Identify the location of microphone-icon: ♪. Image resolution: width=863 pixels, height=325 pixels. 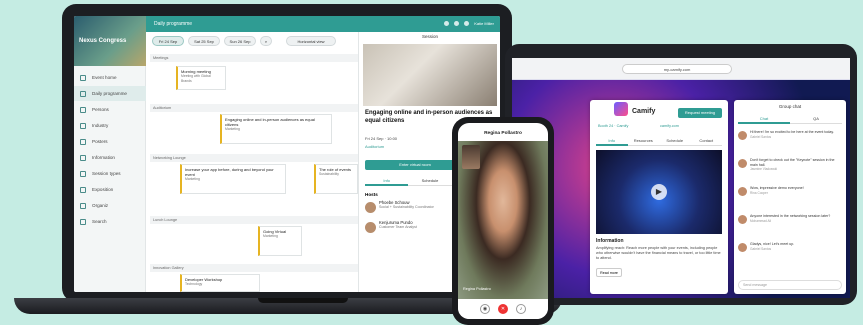
(521, 309).